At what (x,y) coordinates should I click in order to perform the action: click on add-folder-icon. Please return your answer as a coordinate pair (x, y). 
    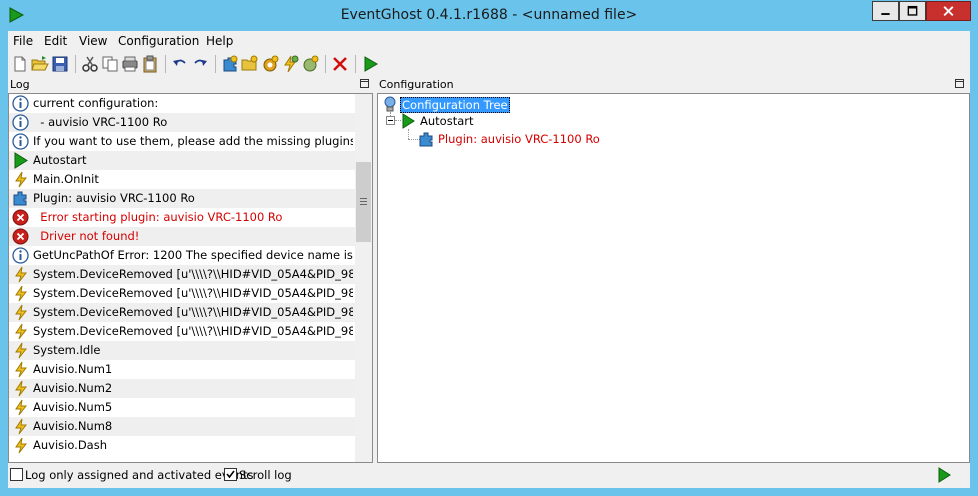
    Looking at the image, I should click on (250, 64).